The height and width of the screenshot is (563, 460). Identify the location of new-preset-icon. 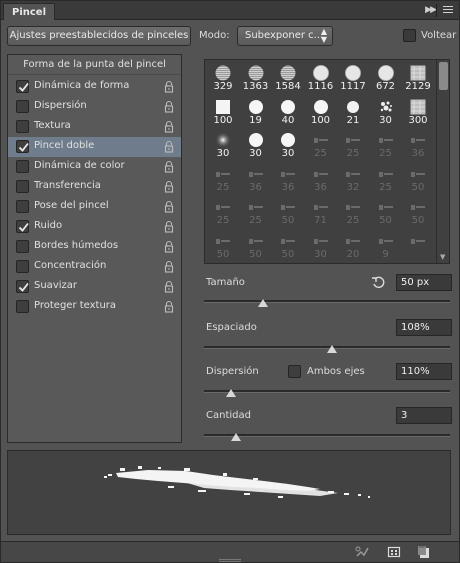
(424, 552).